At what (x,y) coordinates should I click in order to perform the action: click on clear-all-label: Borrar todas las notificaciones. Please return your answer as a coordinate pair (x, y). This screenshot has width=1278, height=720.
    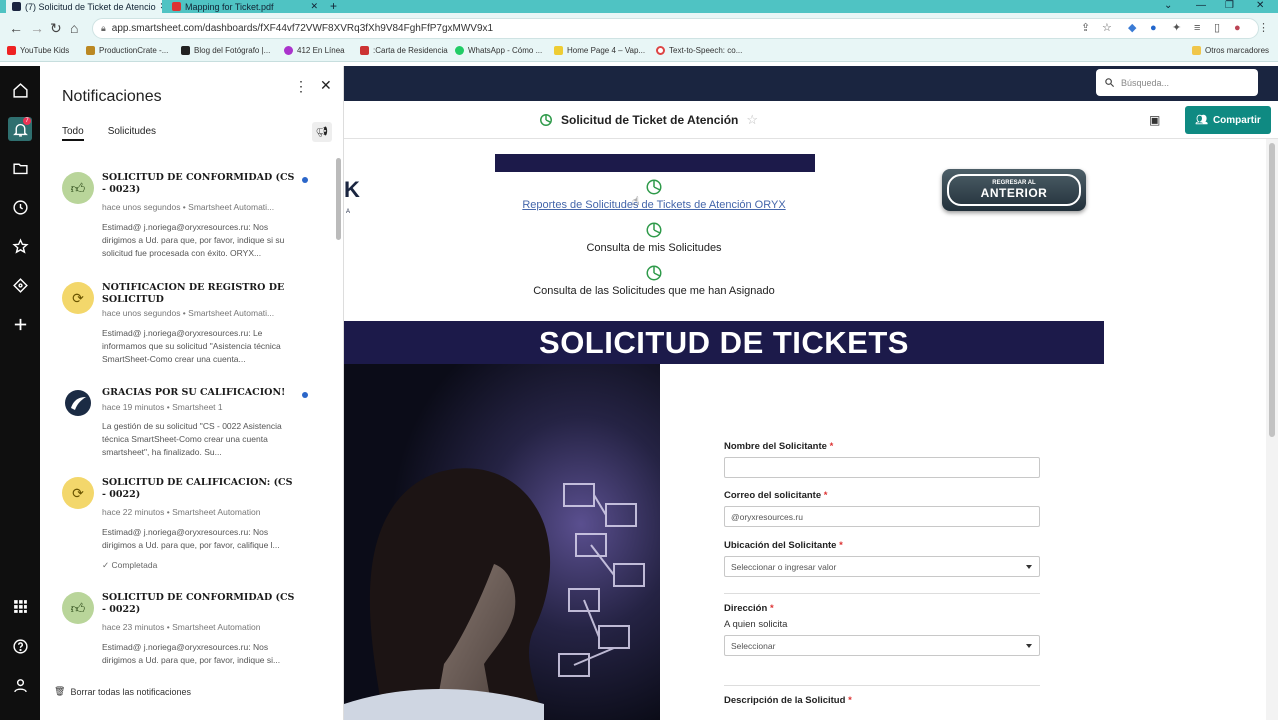
    Looking at the image, I should click on (130, 691).